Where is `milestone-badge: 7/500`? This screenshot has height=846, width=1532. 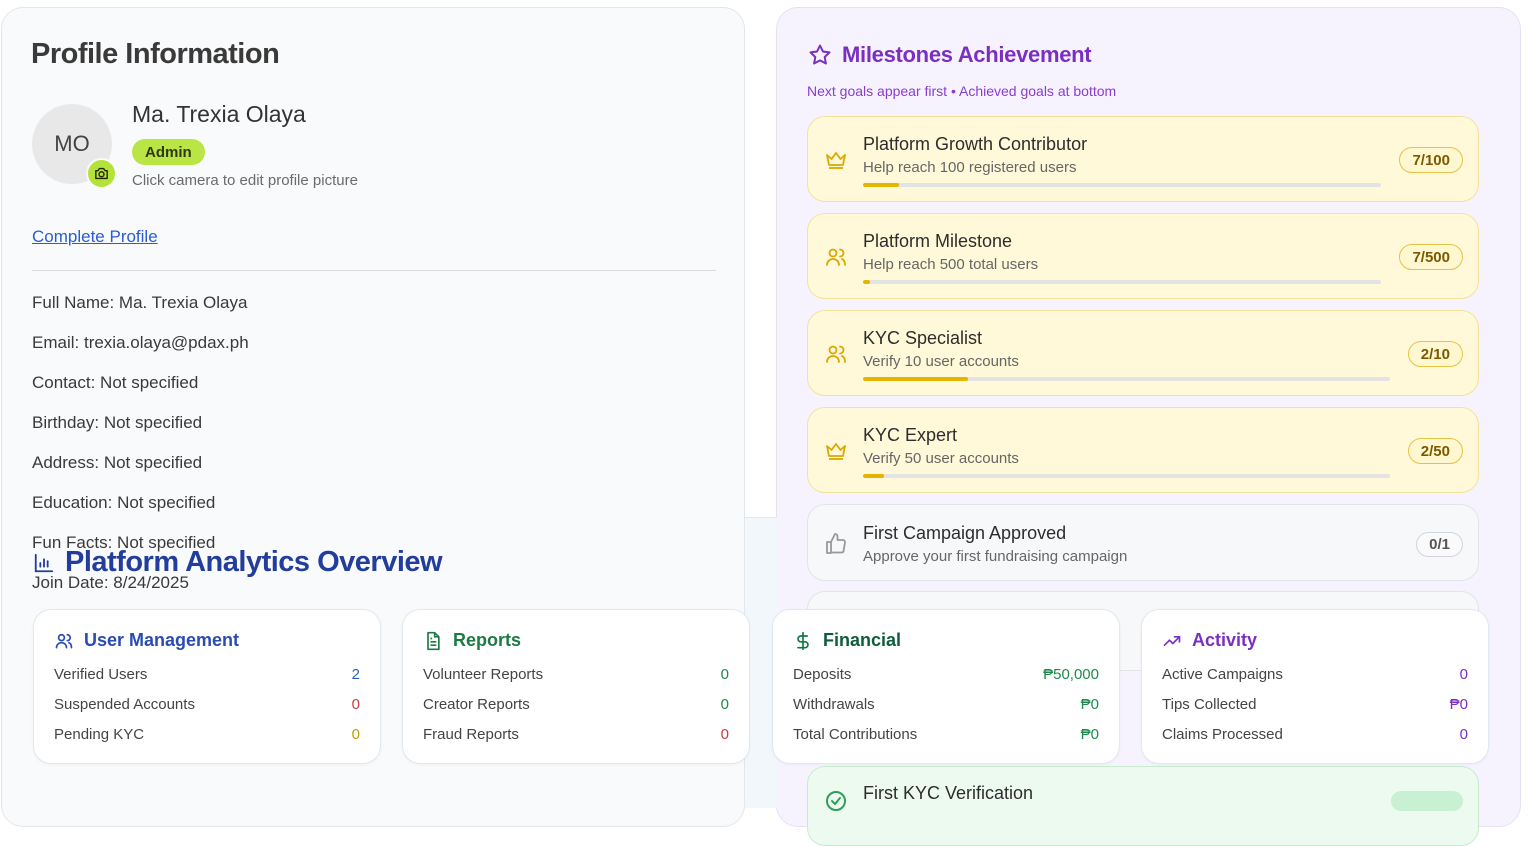 milestone-badge: 7/500 is located at coordinates (1431, 257).